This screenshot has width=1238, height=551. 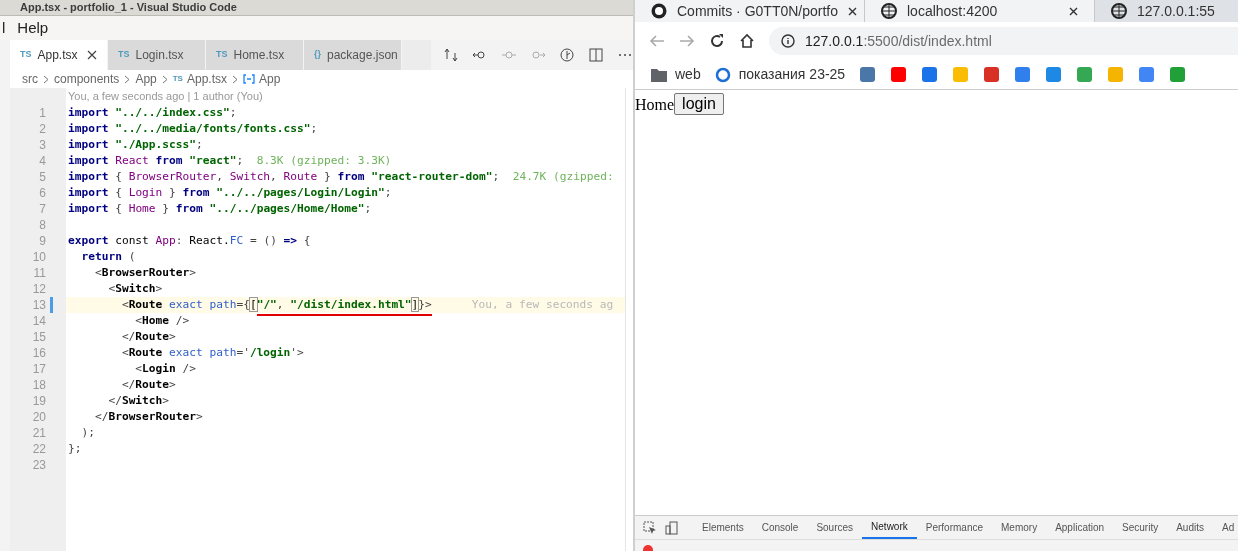 I want to click on code-line: <Home />, so click(x=162, y=321).